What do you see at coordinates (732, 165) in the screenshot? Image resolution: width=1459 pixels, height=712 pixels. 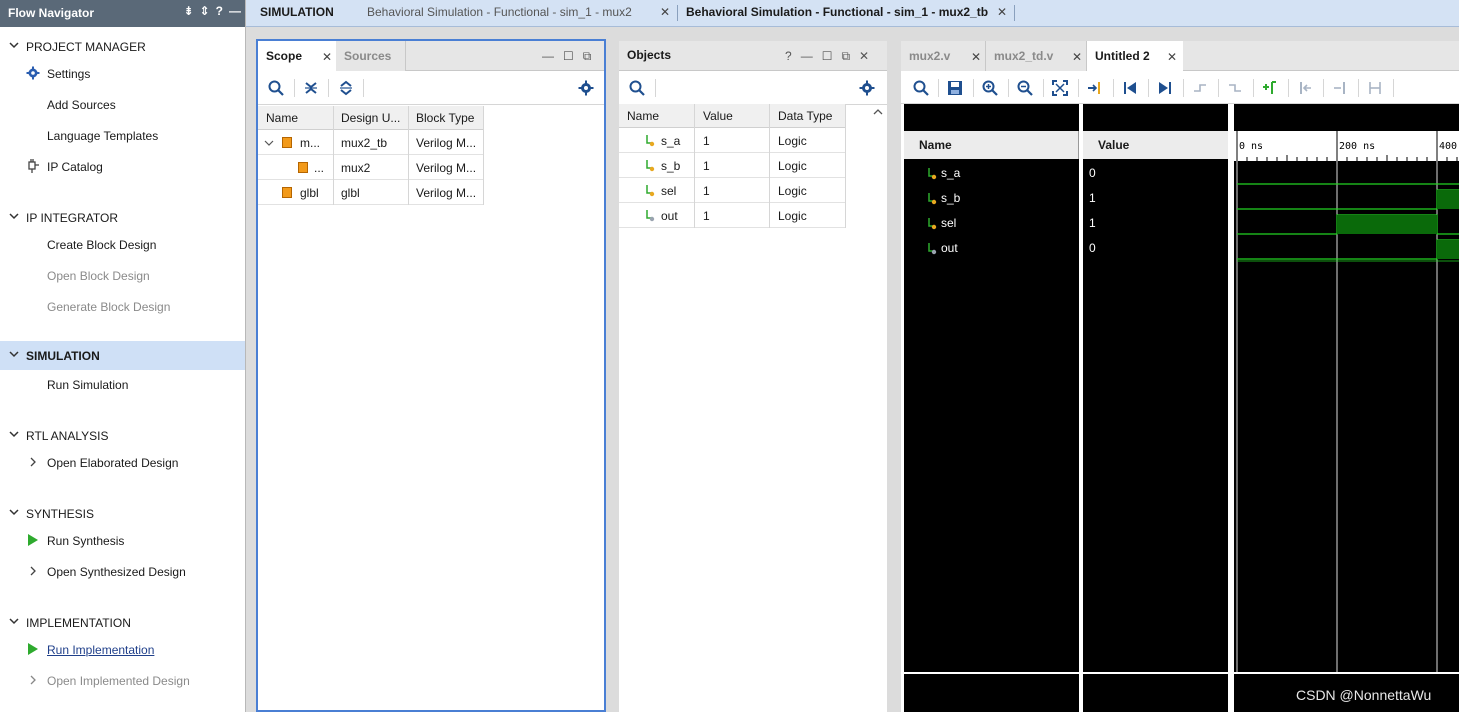 I see `table-row: s_b 1 Logic` at bounding box center [732, 165].